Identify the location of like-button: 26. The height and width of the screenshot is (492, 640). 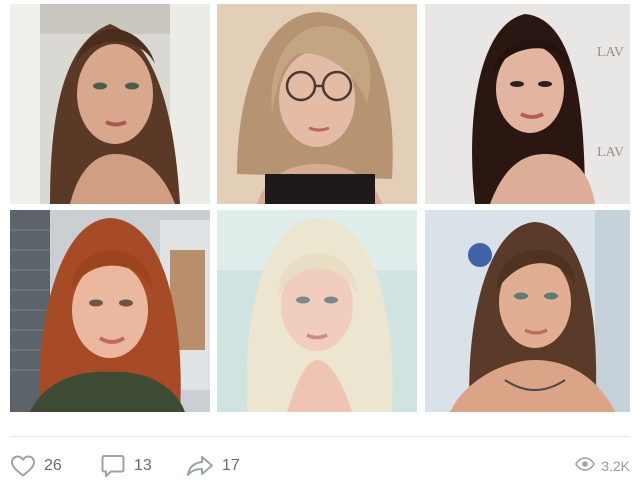
(36, 466).